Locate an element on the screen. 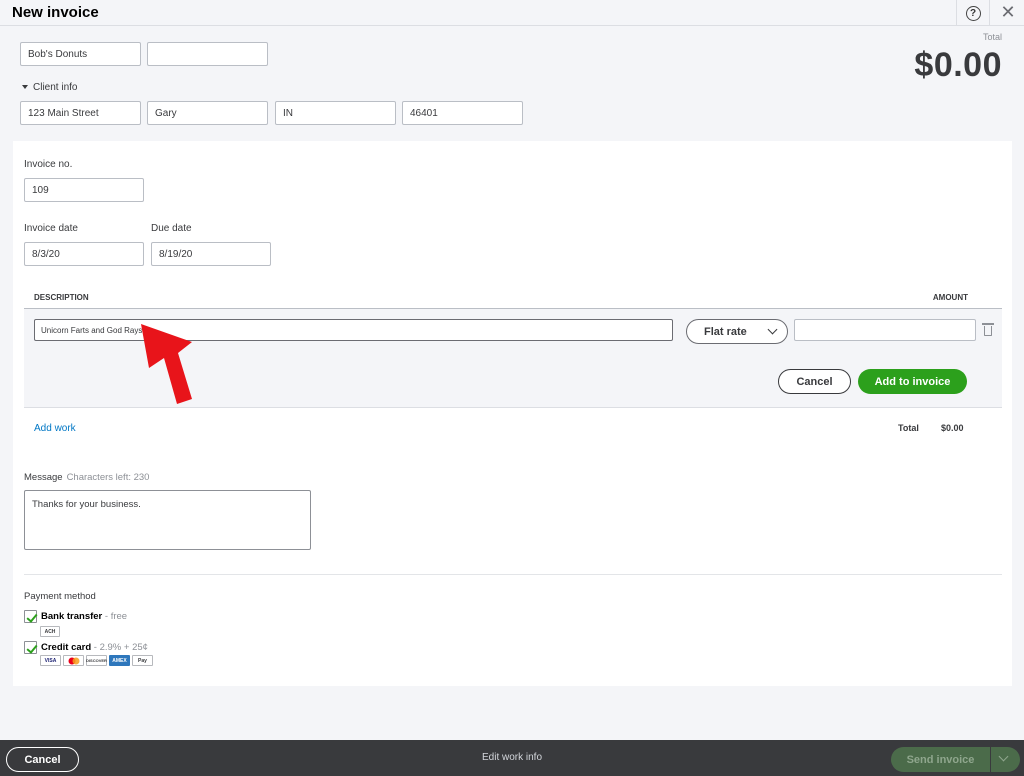 The image size is (1024, 776). message-label: Message Characters left: 230 is located at coordinates (86, 477).